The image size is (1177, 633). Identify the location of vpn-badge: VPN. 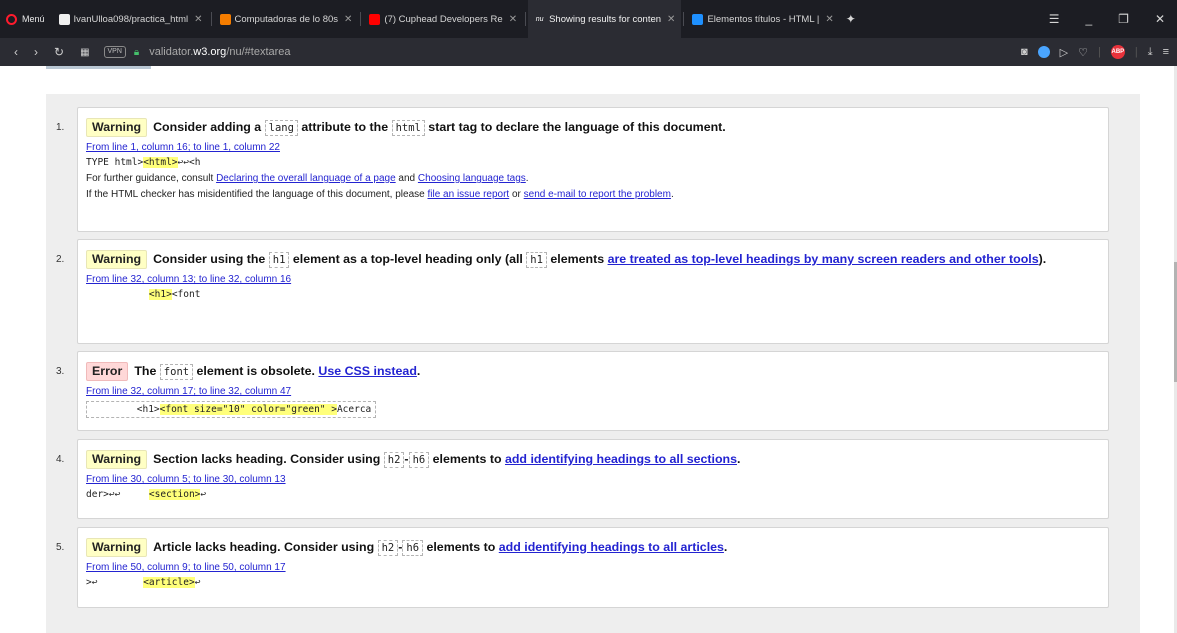
(114, 52).